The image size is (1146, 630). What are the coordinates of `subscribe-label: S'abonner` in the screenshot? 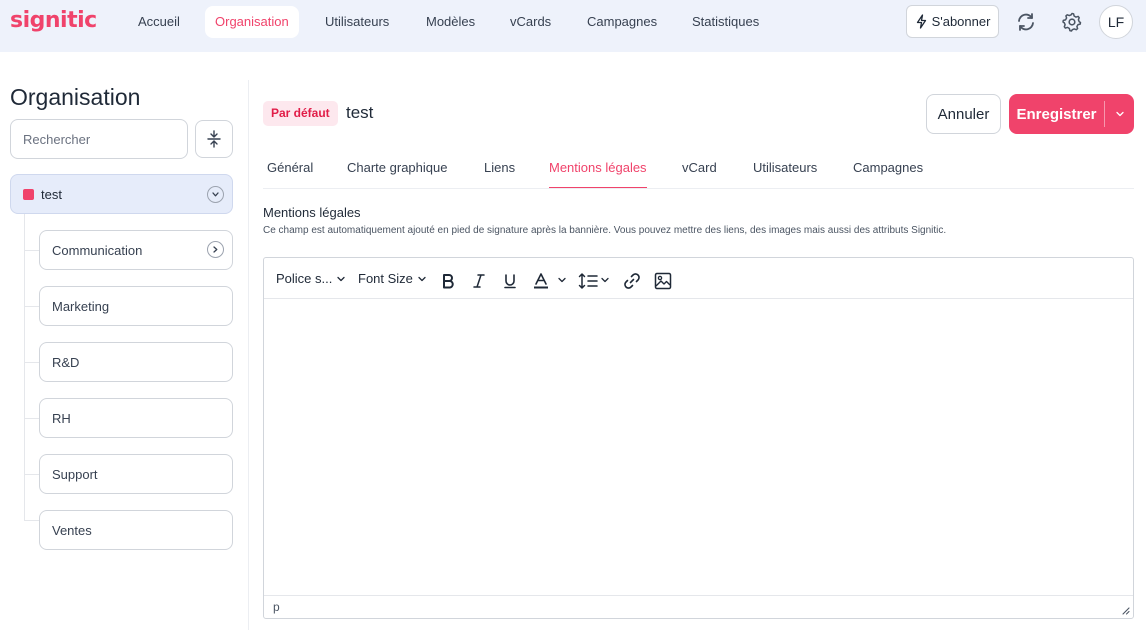 It's located at (961, 21).